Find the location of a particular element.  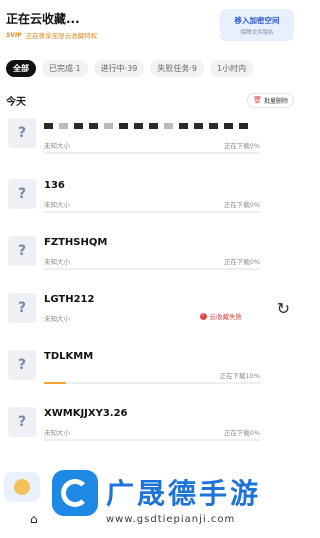

vip-row: SVIP 正在尊享无限云收藏特权 is located at coordinates (52, 35).